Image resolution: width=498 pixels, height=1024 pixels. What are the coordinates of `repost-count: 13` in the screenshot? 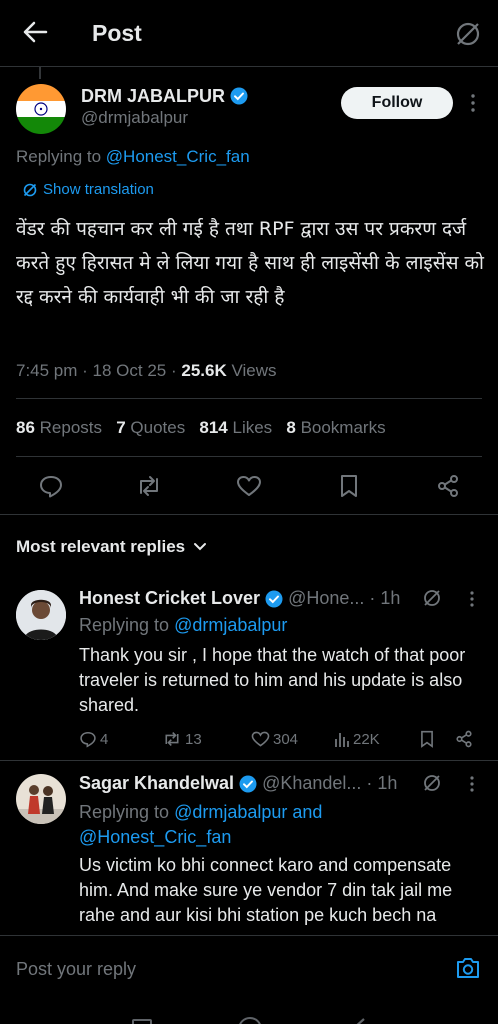 It's located at (193, 739).